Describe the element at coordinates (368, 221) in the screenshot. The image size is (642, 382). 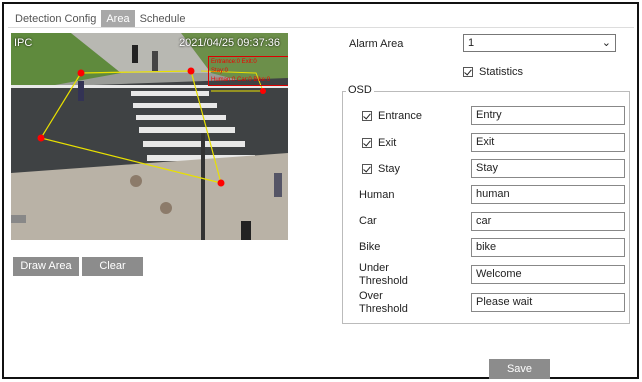
I see `car-label: Car` at that location.